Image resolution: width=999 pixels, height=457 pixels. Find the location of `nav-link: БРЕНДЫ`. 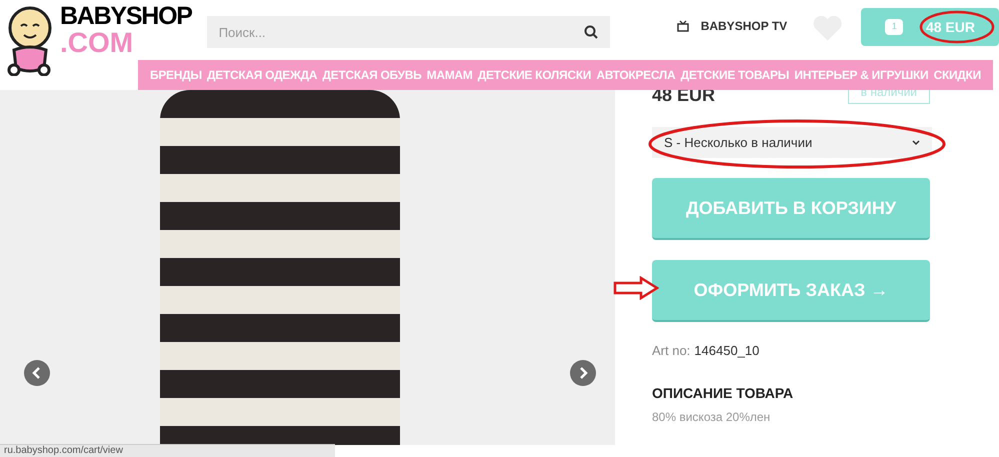

nav-link: БРЕНДЫ is located at coordinates (176, 75).